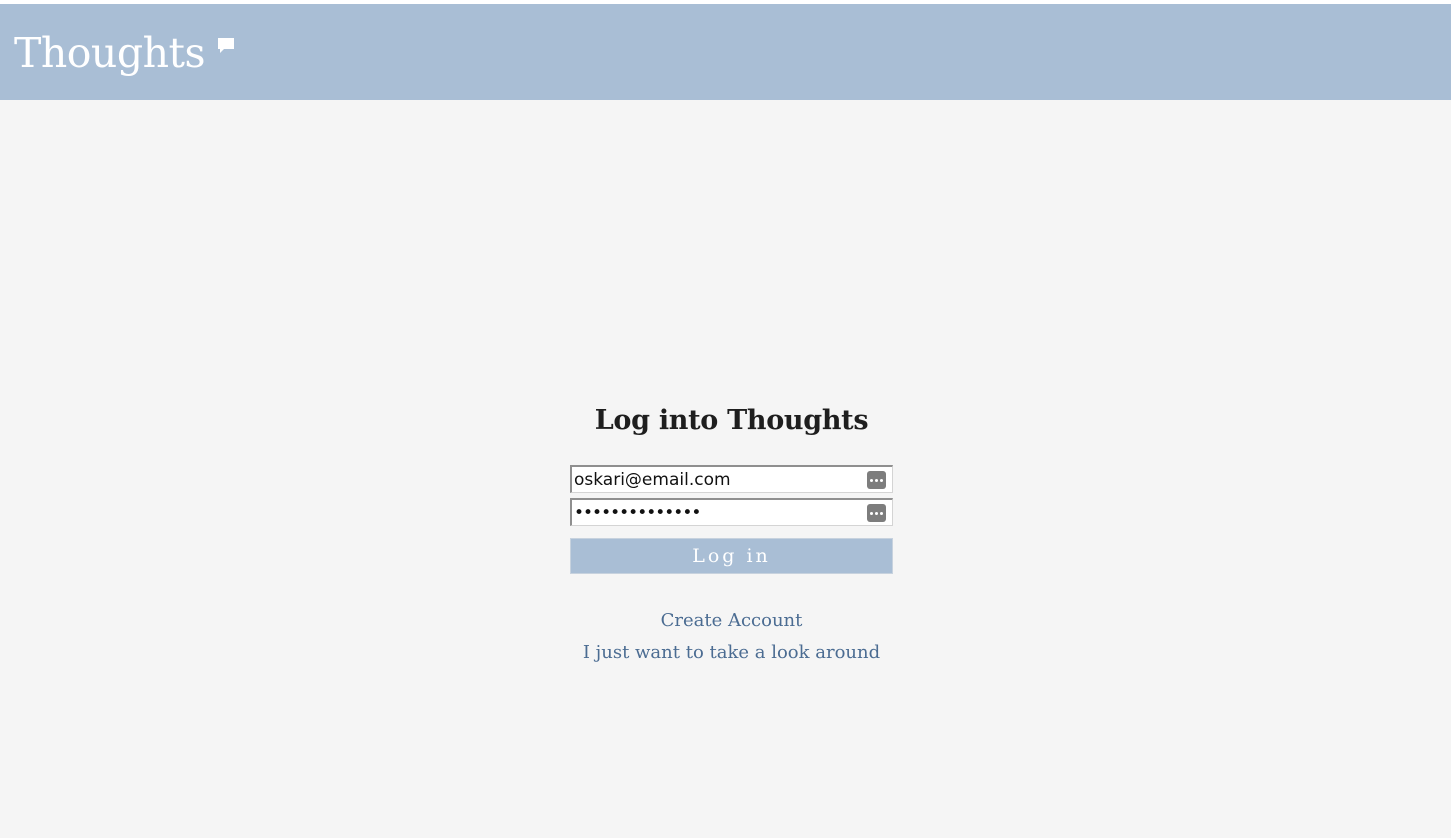 The image size is (1454, 838). Describe the element at coordinates (731, 556) in the screenshot. I see `login-button: Log in` at that location.